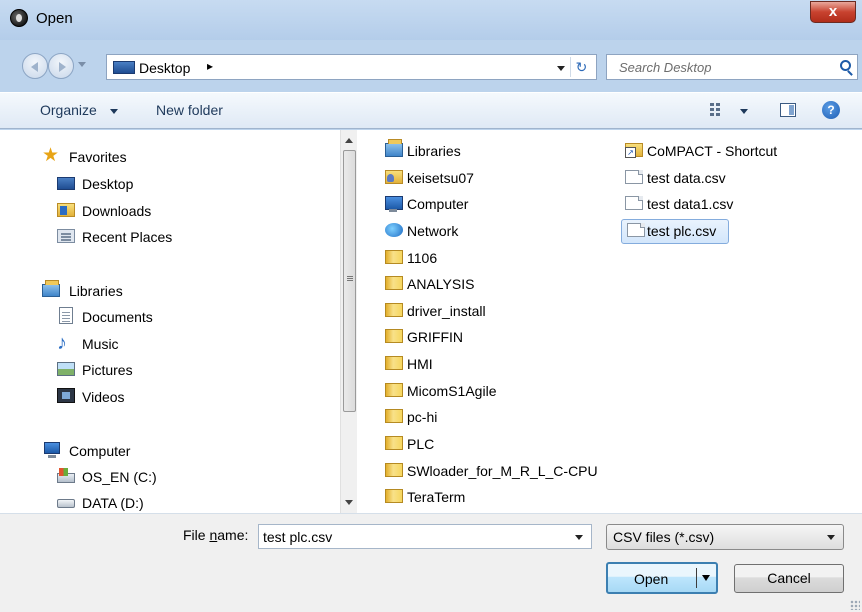 The image size is (862, 612). Describe the element at coordinates (117, 211) in the screenshot. I see `nav-label: Downloads` at that location.